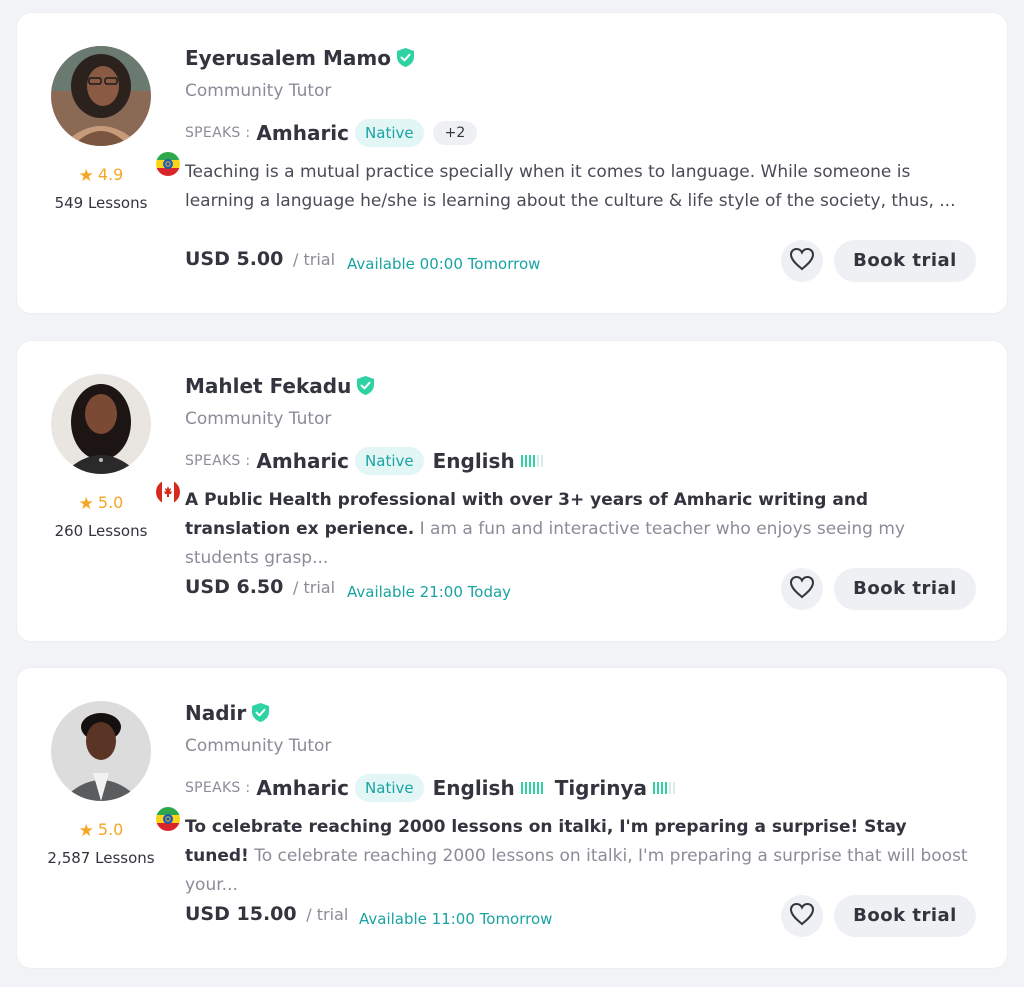 Image resolution: width=1024 pixels, height=987 pixels. Describe the element at coordinates (227, 714) in the screenshot. I see `tutor-name: Nadir` at that location.